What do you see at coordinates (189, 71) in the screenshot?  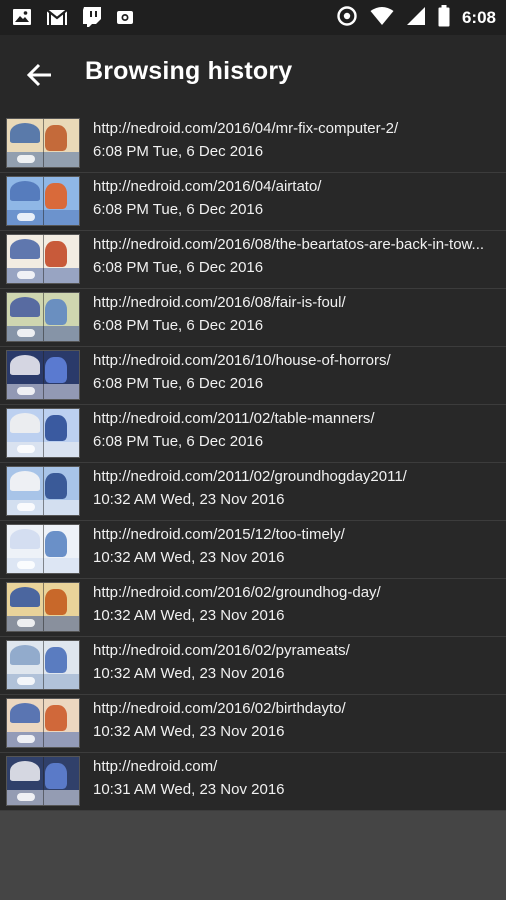 I see `page-title: Browsing history` at bounding box center [189, 71].